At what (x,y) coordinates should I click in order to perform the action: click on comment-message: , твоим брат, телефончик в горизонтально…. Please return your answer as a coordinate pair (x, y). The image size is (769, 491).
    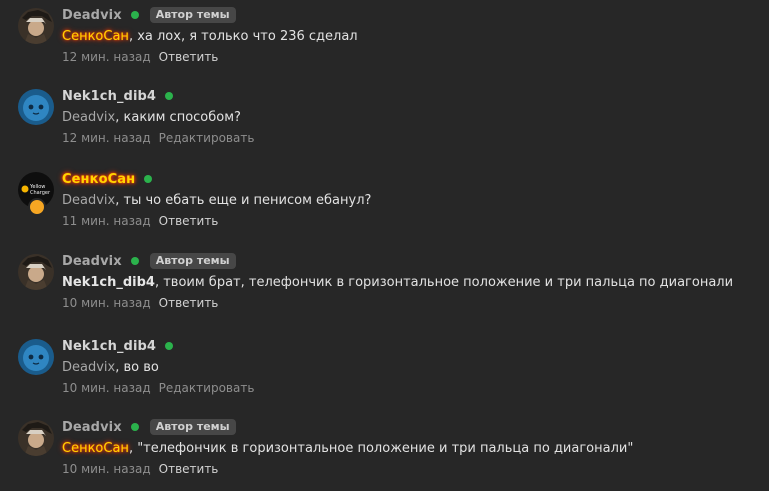
    Looking at the image, I should click on (444, 282).